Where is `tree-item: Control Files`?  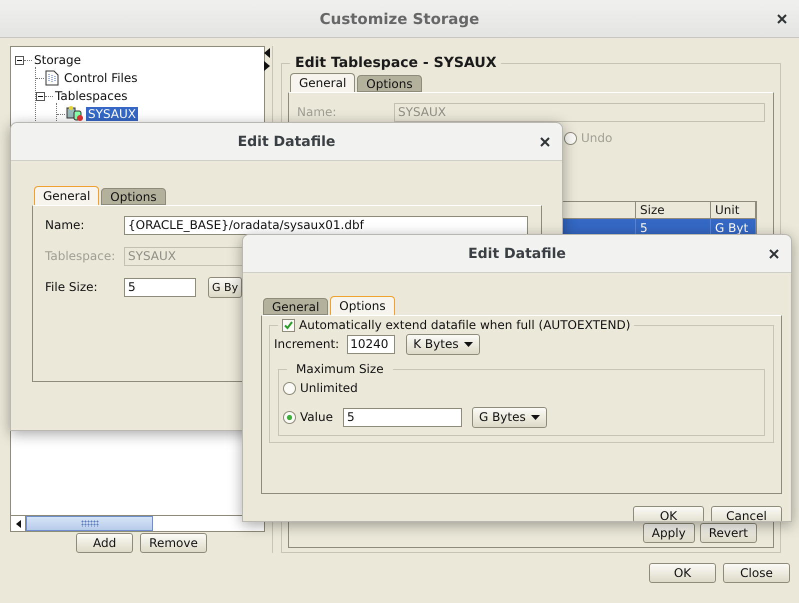 tree-item: Control Files is located at coordinates (101, 78).